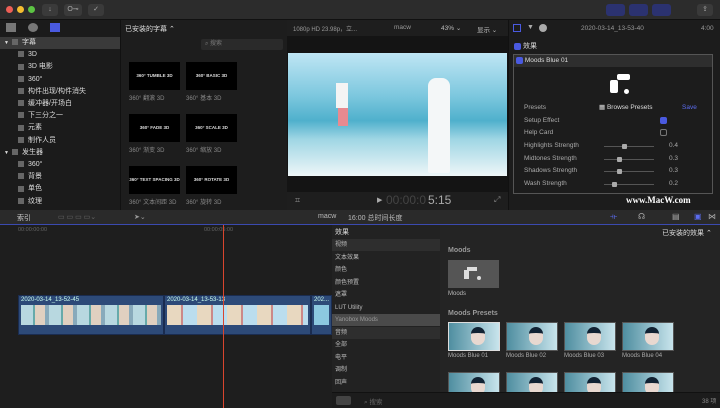 This screenshot has height=408, width=720. Describe the element at coordinates (386, 295) in the screenshot. I see `effects-category-item: 遮罩` at that location.